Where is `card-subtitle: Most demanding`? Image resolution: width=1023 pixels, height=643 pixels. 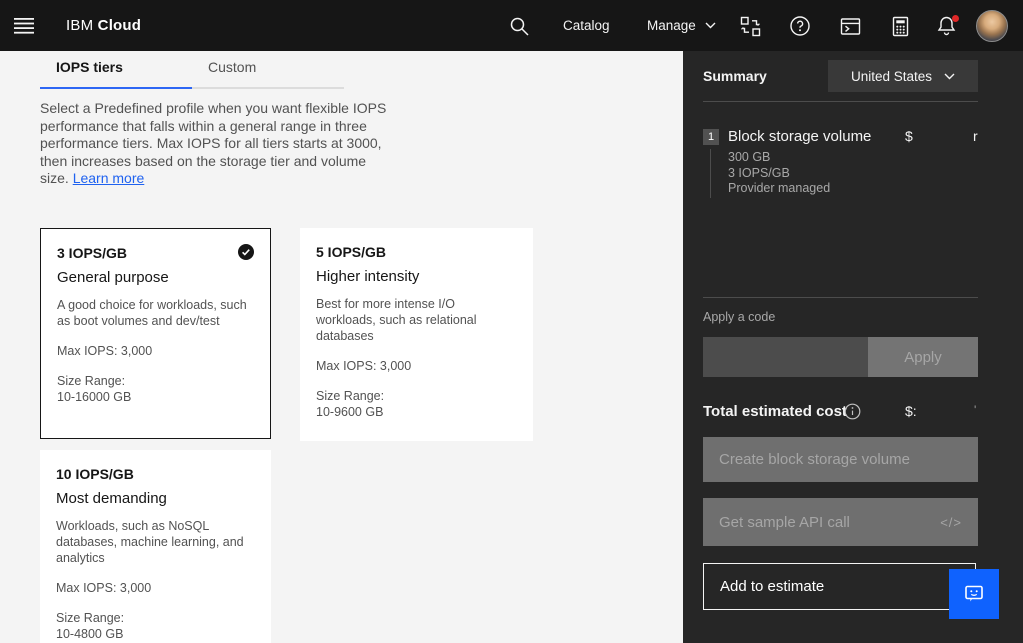 card-subtitle: Most demanding is located at coordinates (111, 498).